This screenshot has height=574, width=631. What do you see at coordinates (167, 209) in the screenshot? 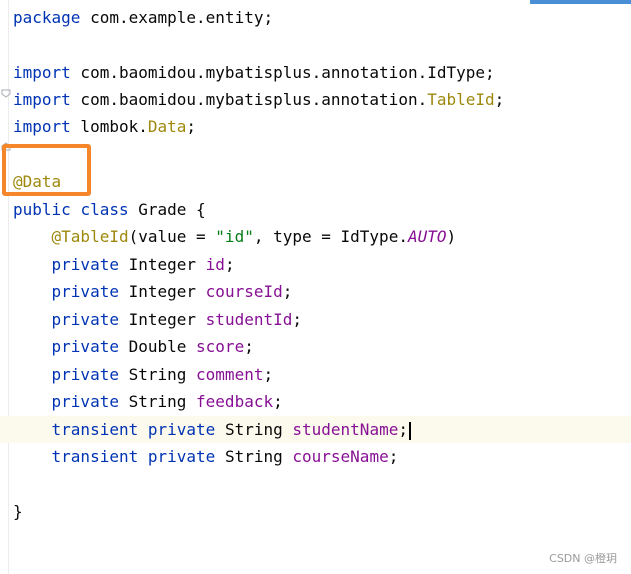
I see `class-name: Grade {` at bounding box center [167, 209].